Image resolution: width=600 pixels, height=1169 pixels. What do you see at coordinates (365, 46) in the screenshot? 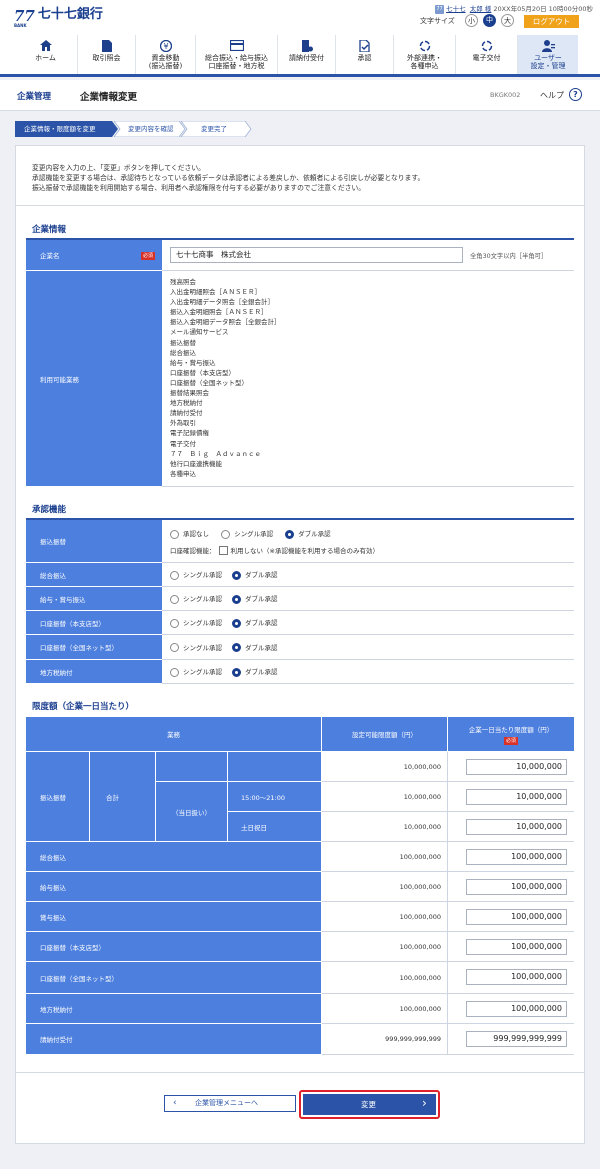
I see `approve-icon` at bounding box center [365, 46].